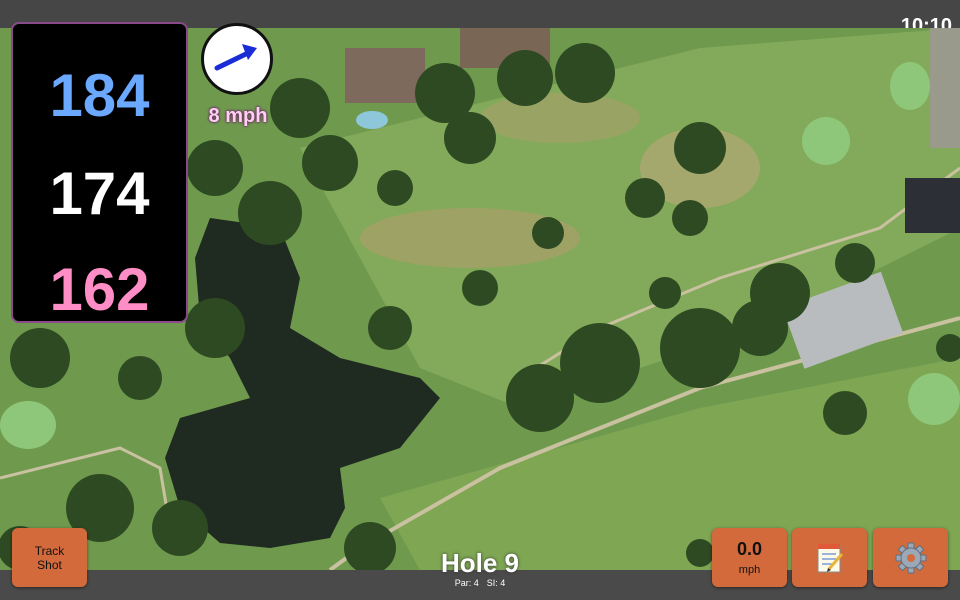 The height and width of the screenshot is (600, 960). I want to click on track-shot-label-line1: Track, so click(49, 550).